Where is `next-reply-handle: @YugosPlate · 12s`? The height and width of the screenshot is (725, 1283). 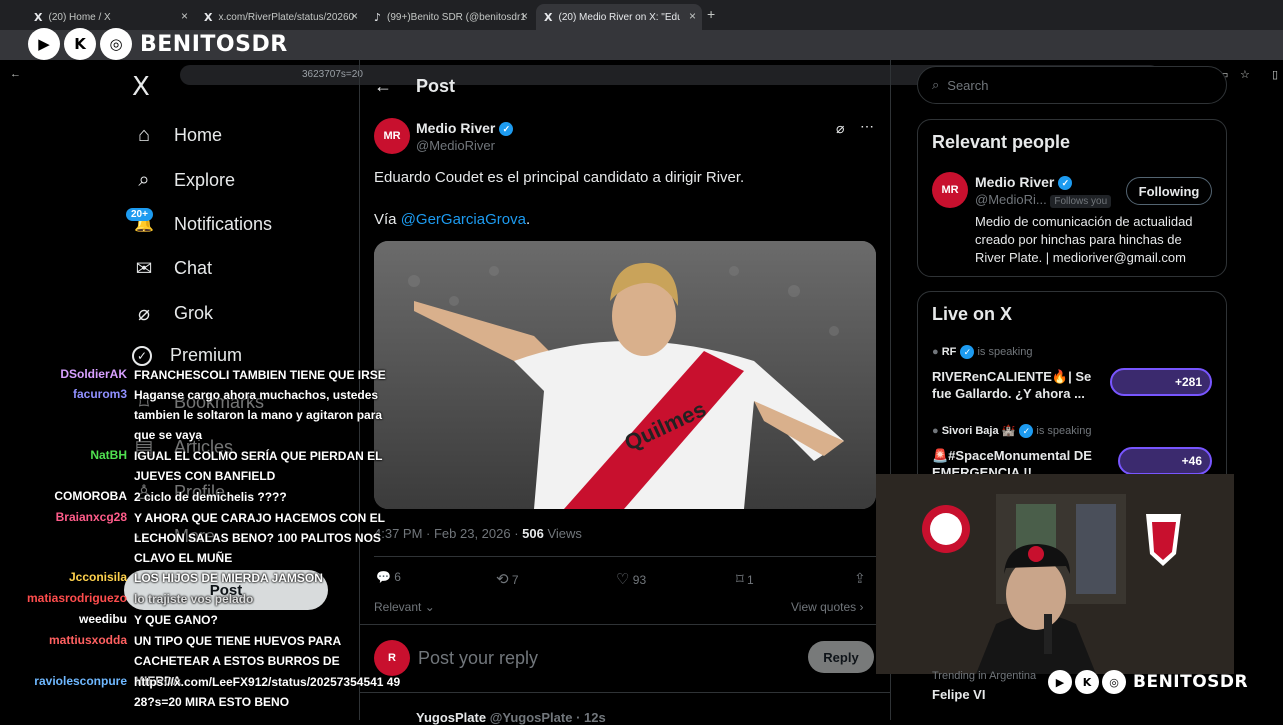 next-reply-handle: @YugosPlate · 12s is located at coordinates (547, 717).